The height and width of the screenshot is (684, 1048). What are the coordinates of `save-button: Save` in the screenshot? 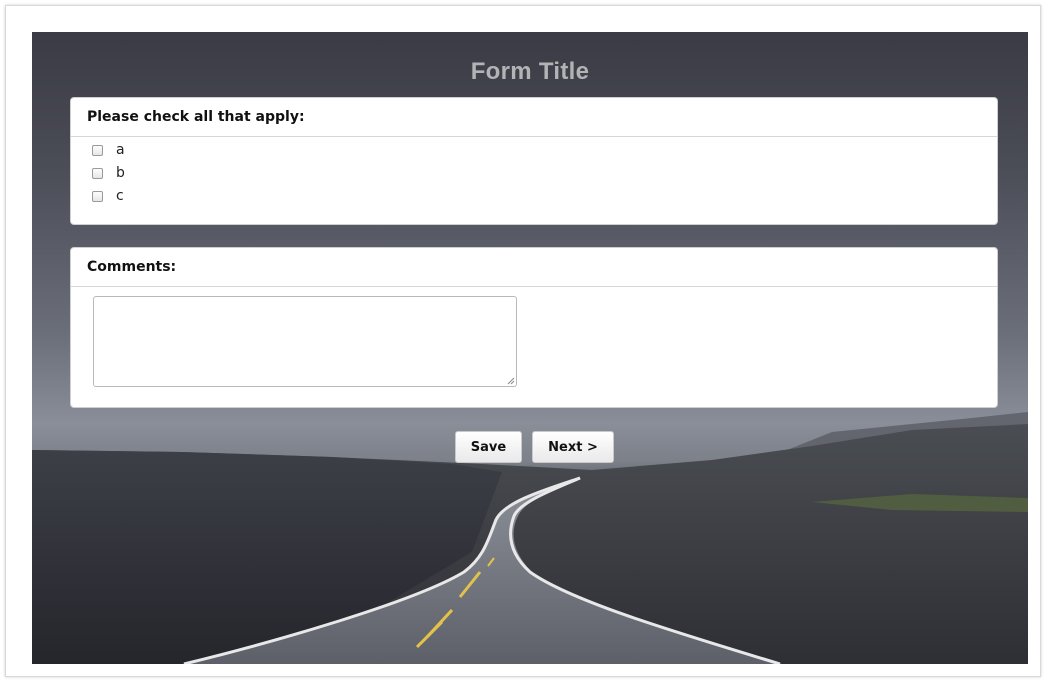 It's located at (488, 447).